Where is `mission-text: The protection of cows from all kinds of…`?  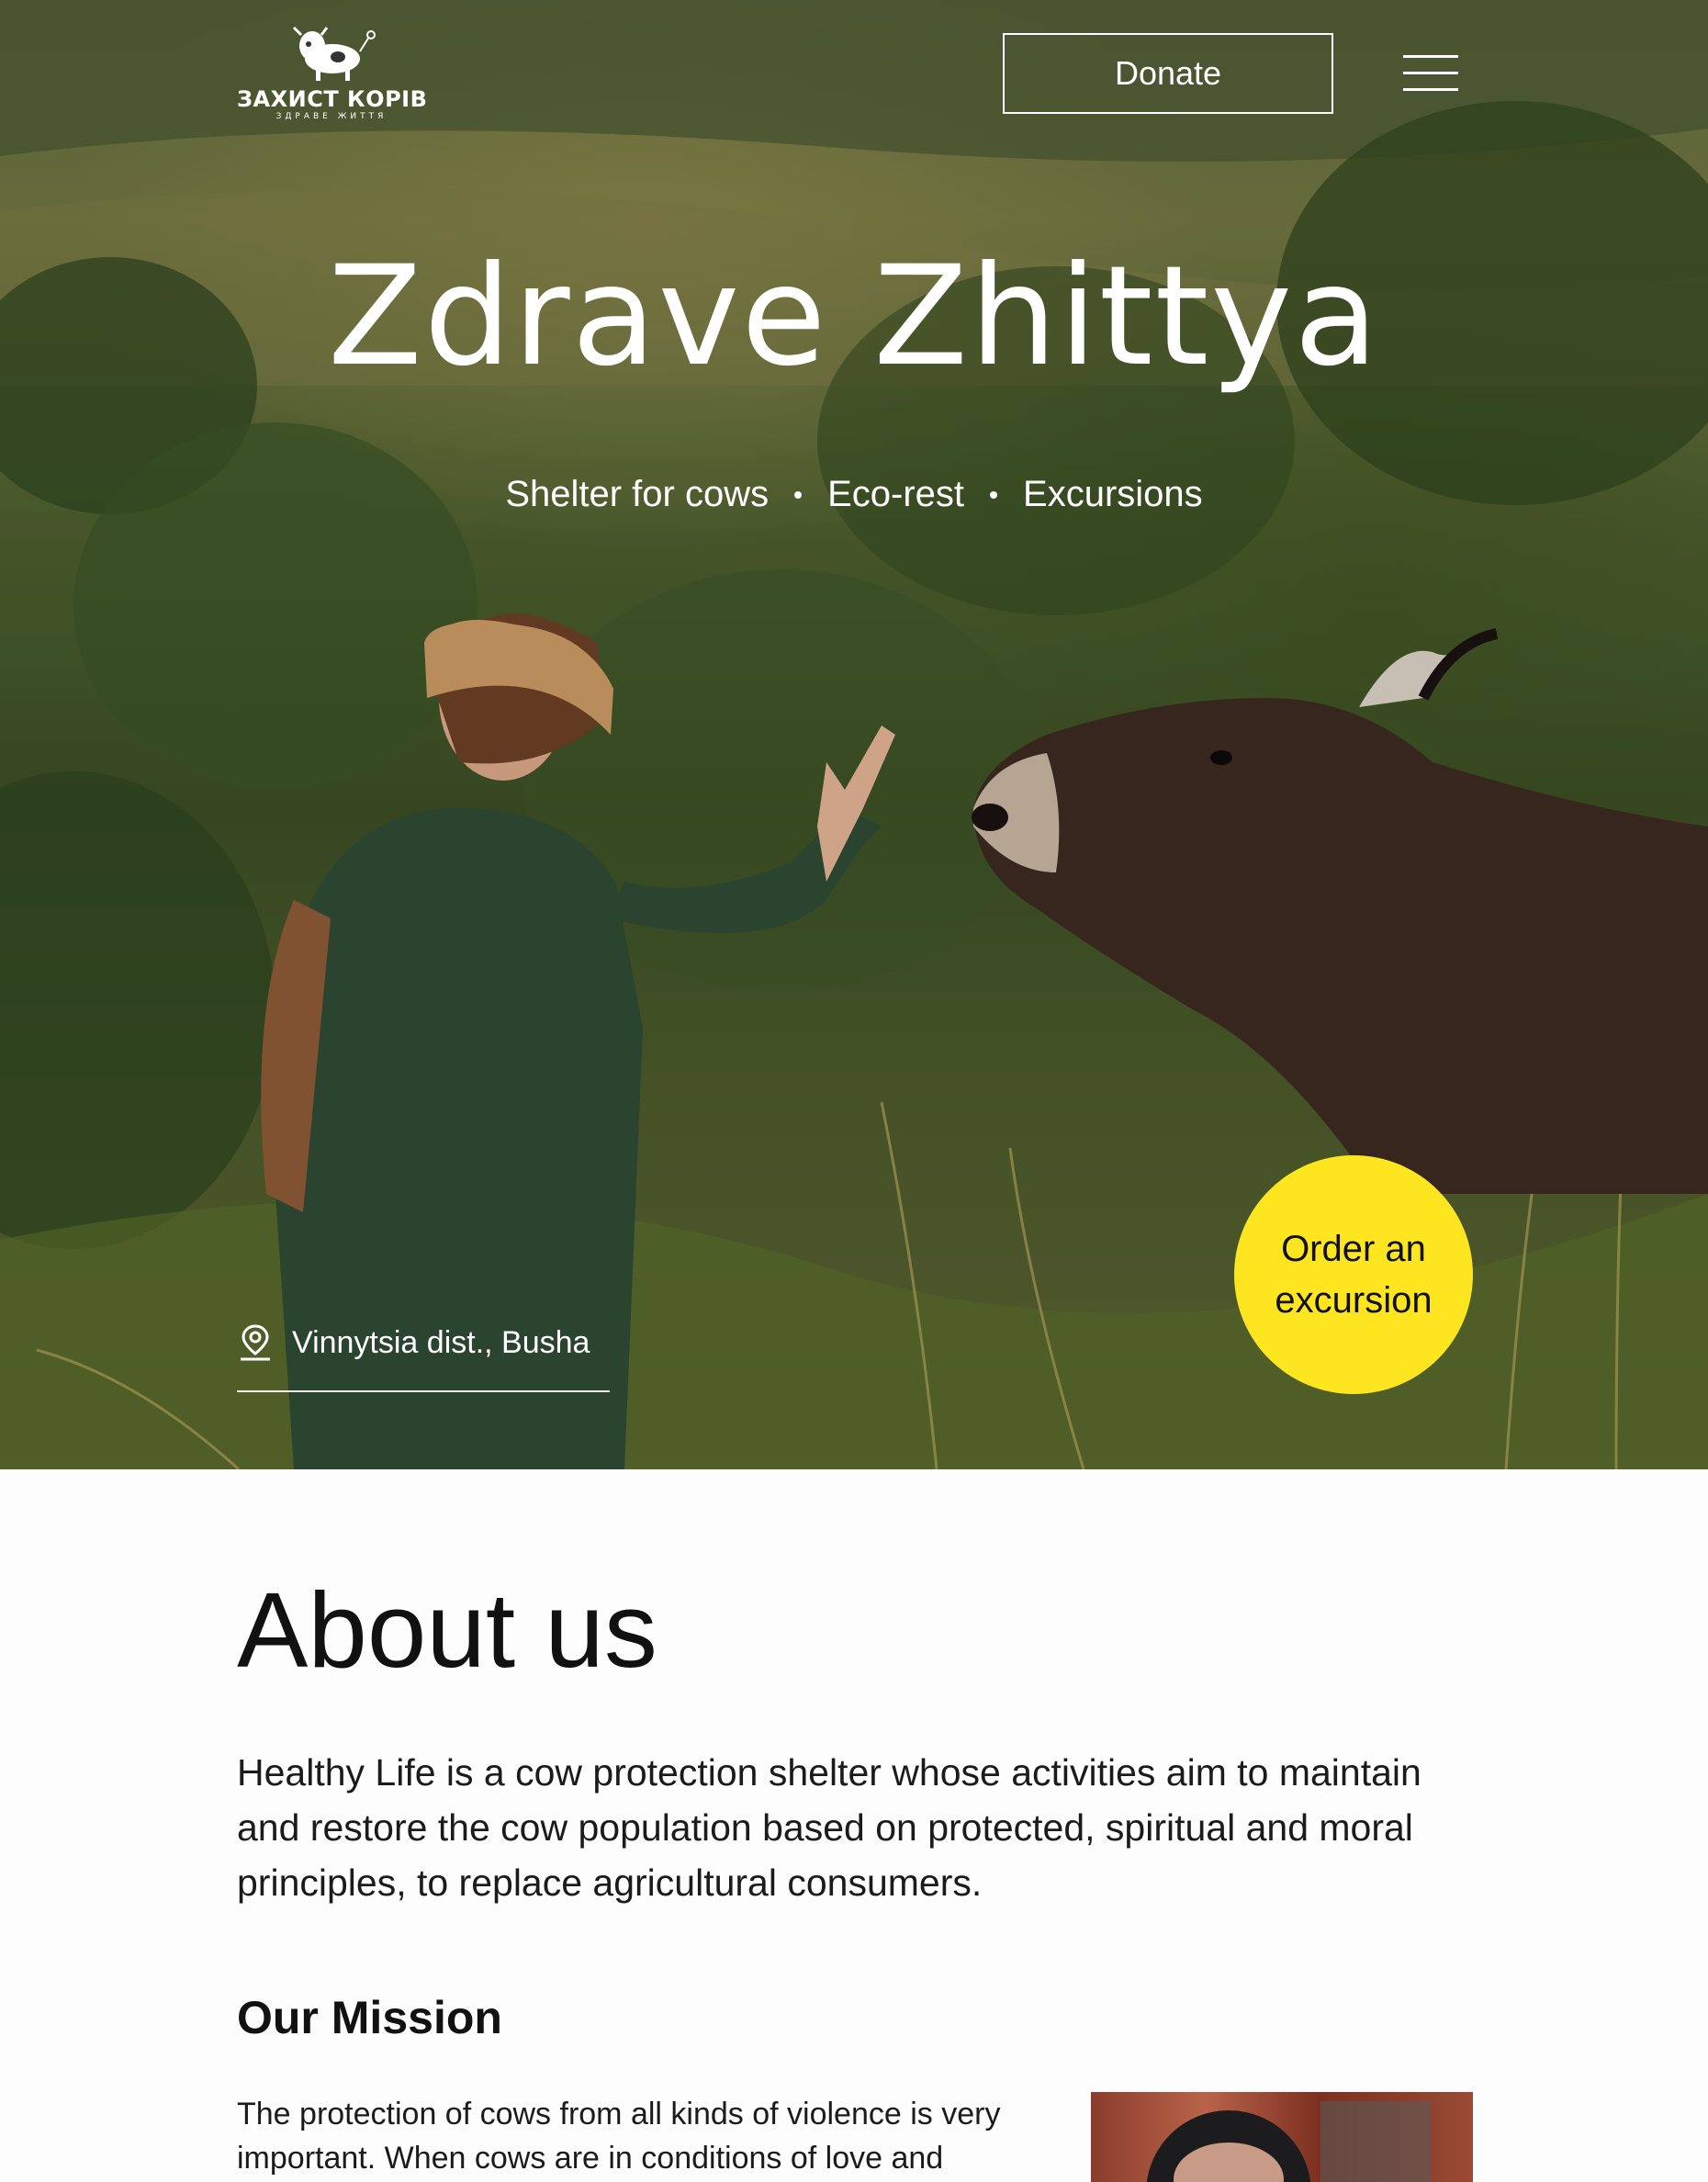
mission-text: The protection of cows from all kinds of… is located at coordinates (619, 2136).